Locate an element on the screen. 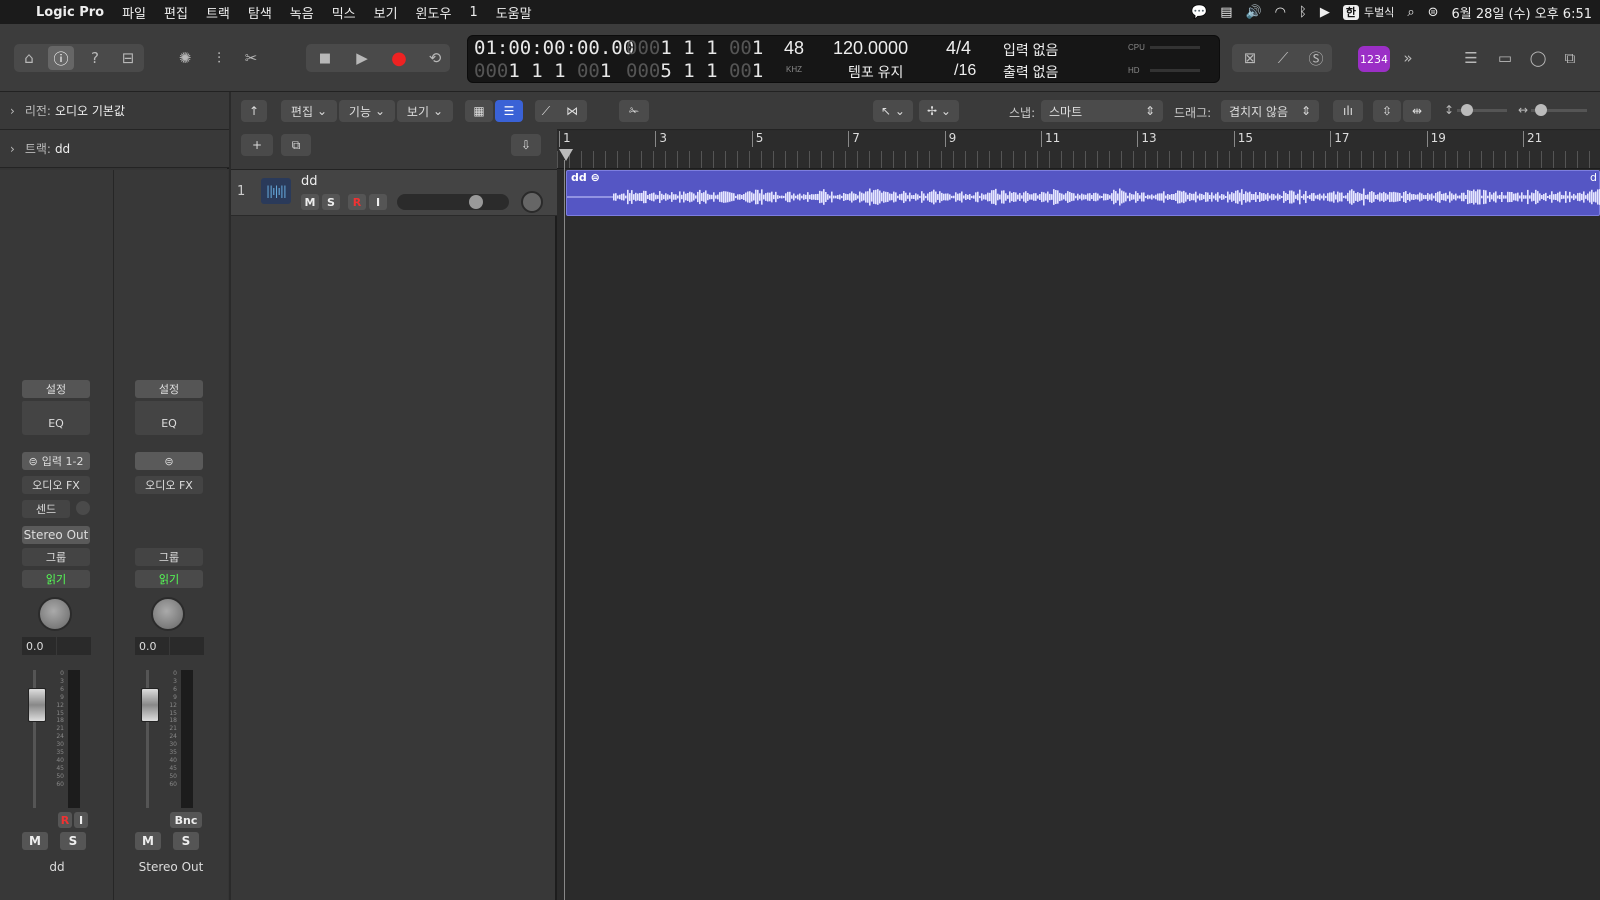  send-knob-icon is located at coordinates (83, 508).